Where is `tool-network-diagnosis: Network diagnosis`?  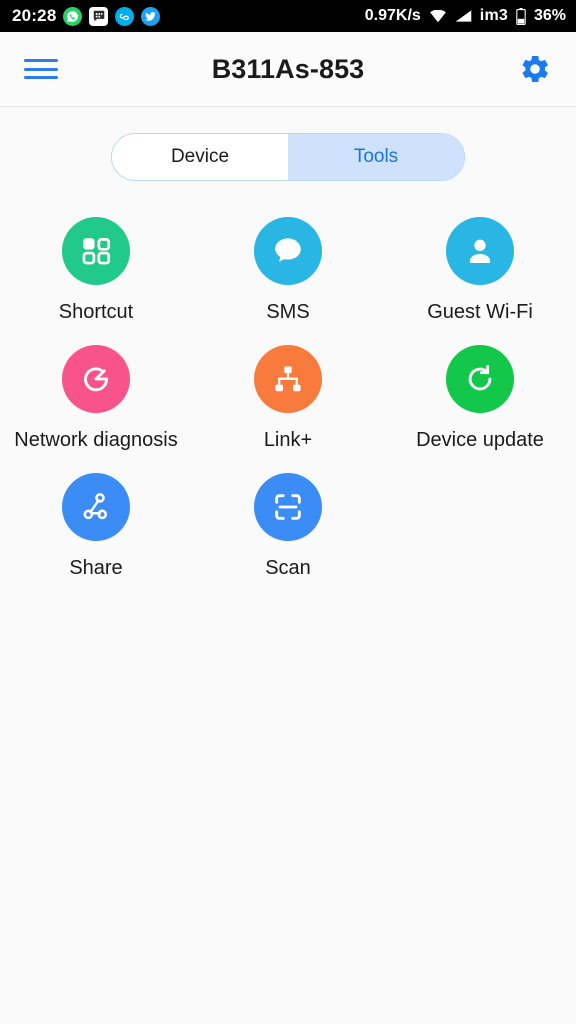 tool-network-diagnosis: Network diagnosis is located at coordinates (96, 398).